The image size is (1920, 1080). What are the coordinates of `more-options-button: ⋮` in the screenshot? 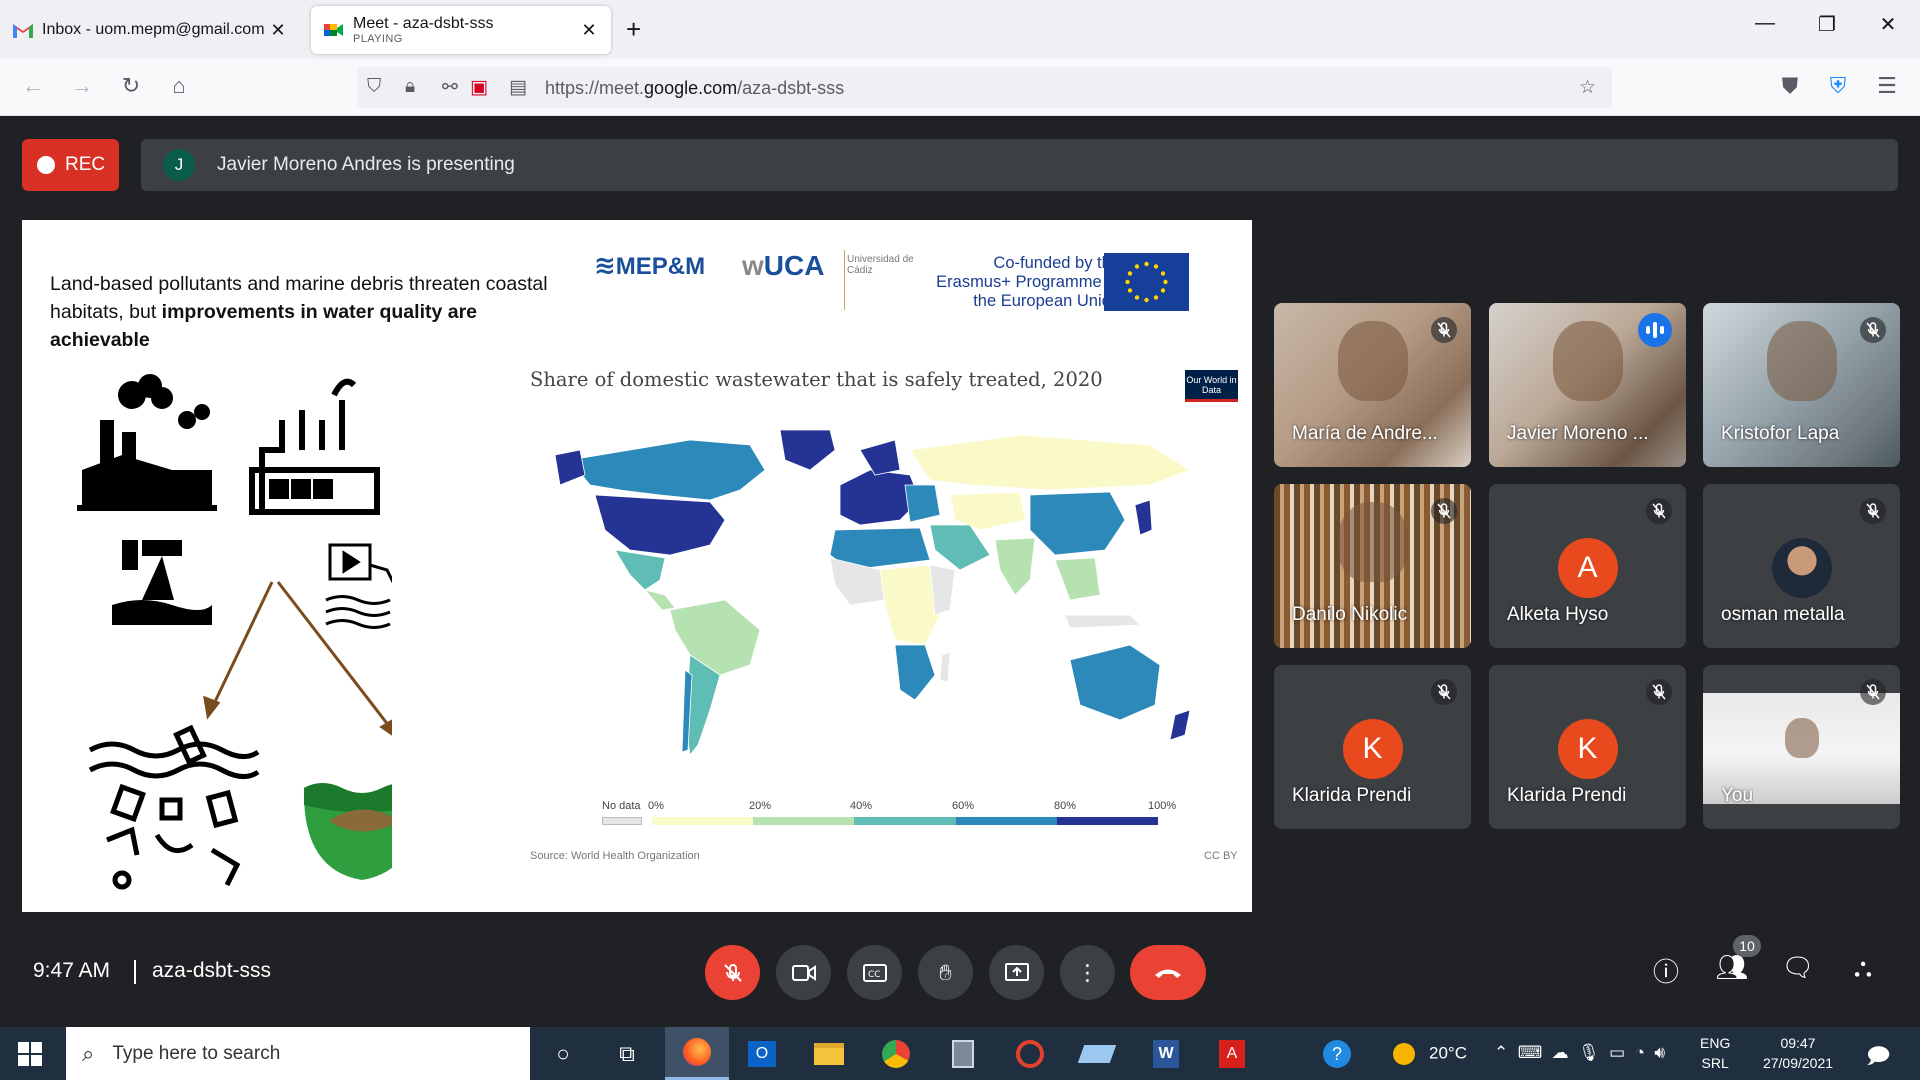 It's located at (1087, 972).